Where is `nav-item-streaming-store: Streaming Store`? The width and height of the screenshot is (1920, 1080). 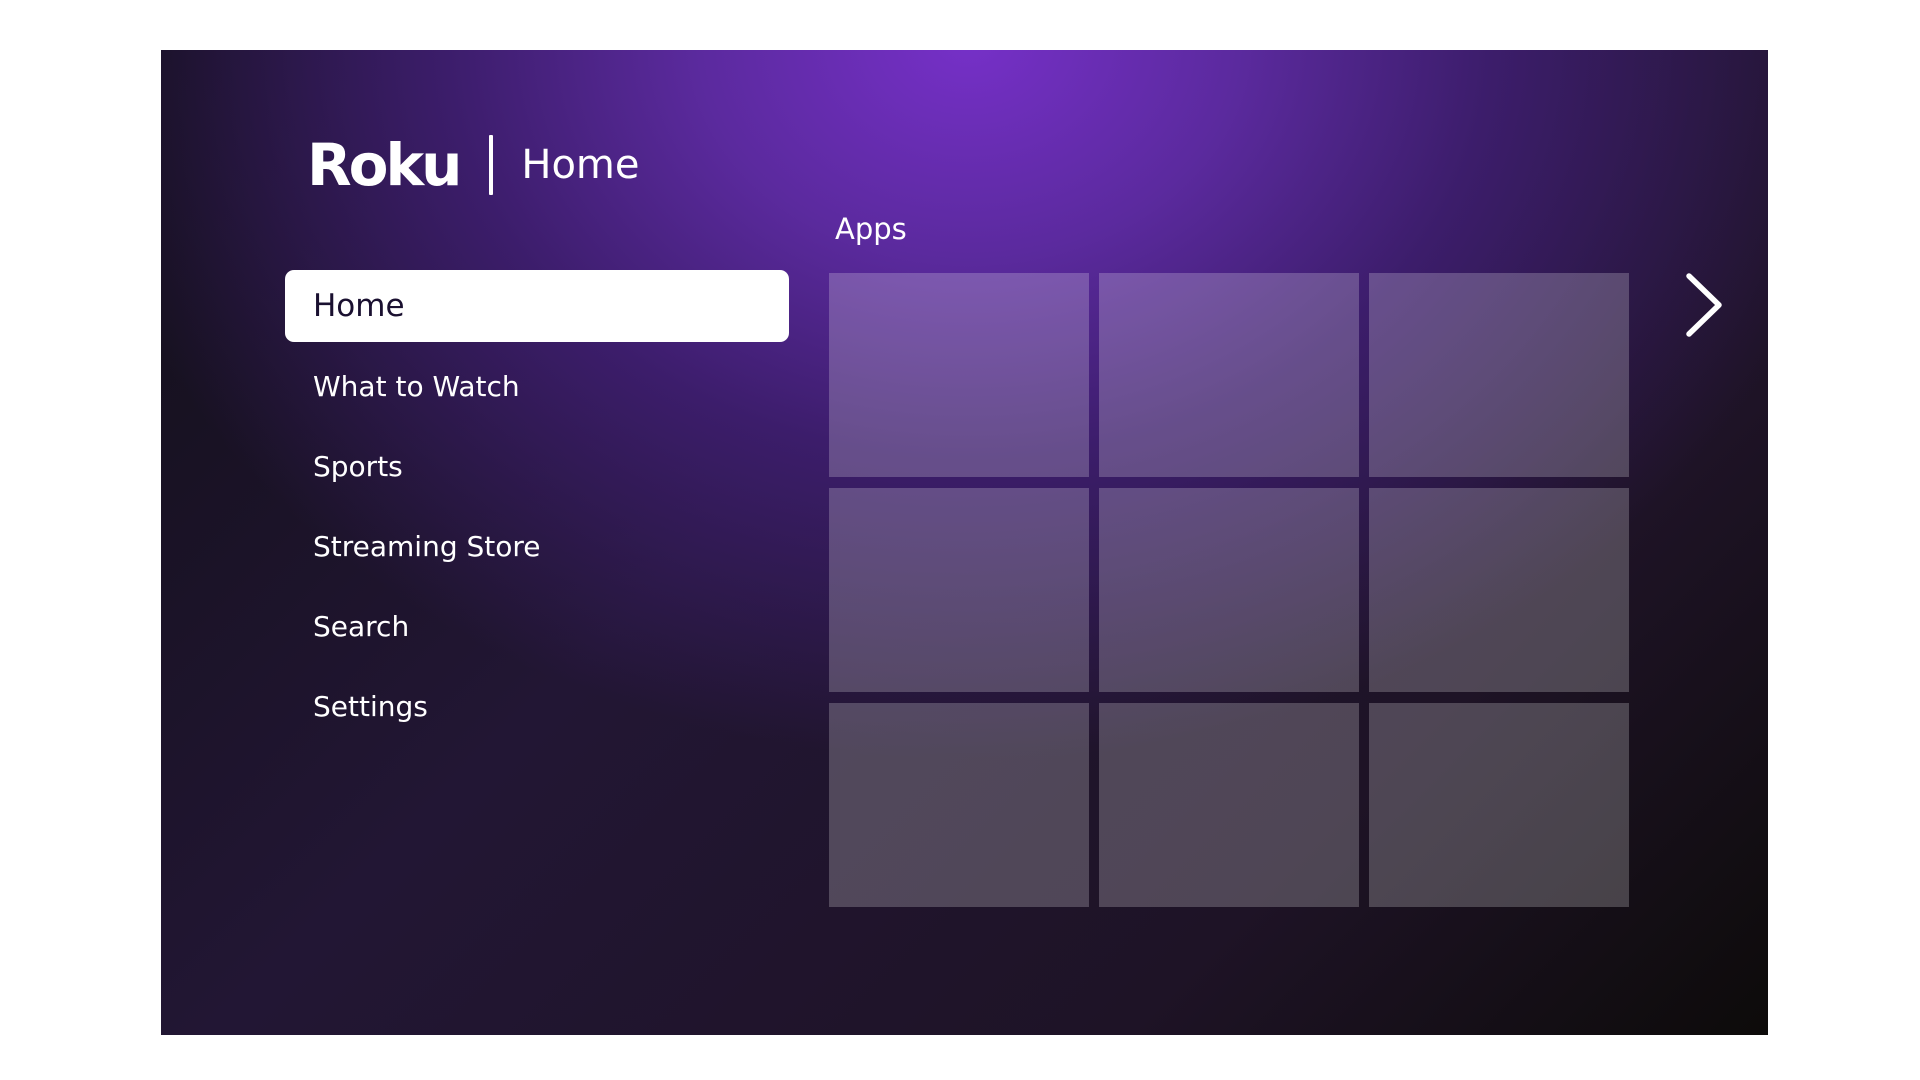 nav-item-streaming-store: Streaming Store is located at coordinates (537, 546).